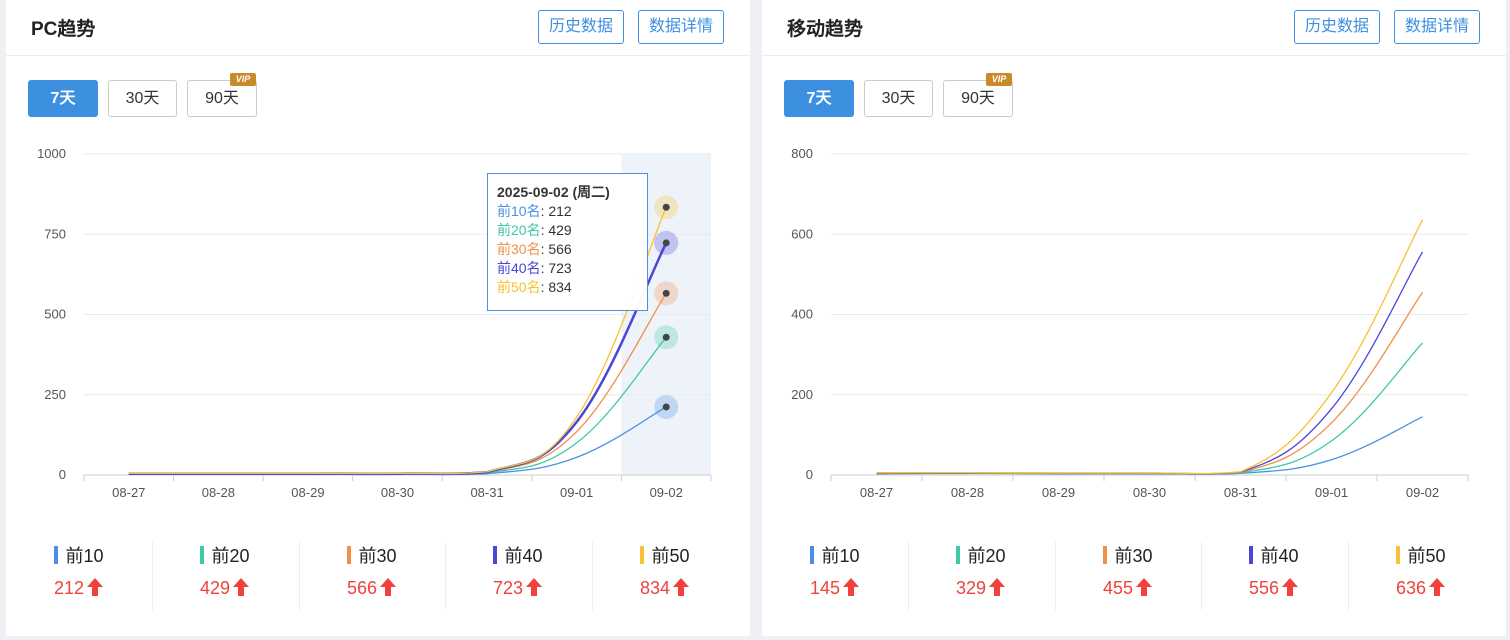  What do you see at coordinates (63, 29) in the screenshot?
I see `panel-title: PC趋势` at bounding box center [63, 29].